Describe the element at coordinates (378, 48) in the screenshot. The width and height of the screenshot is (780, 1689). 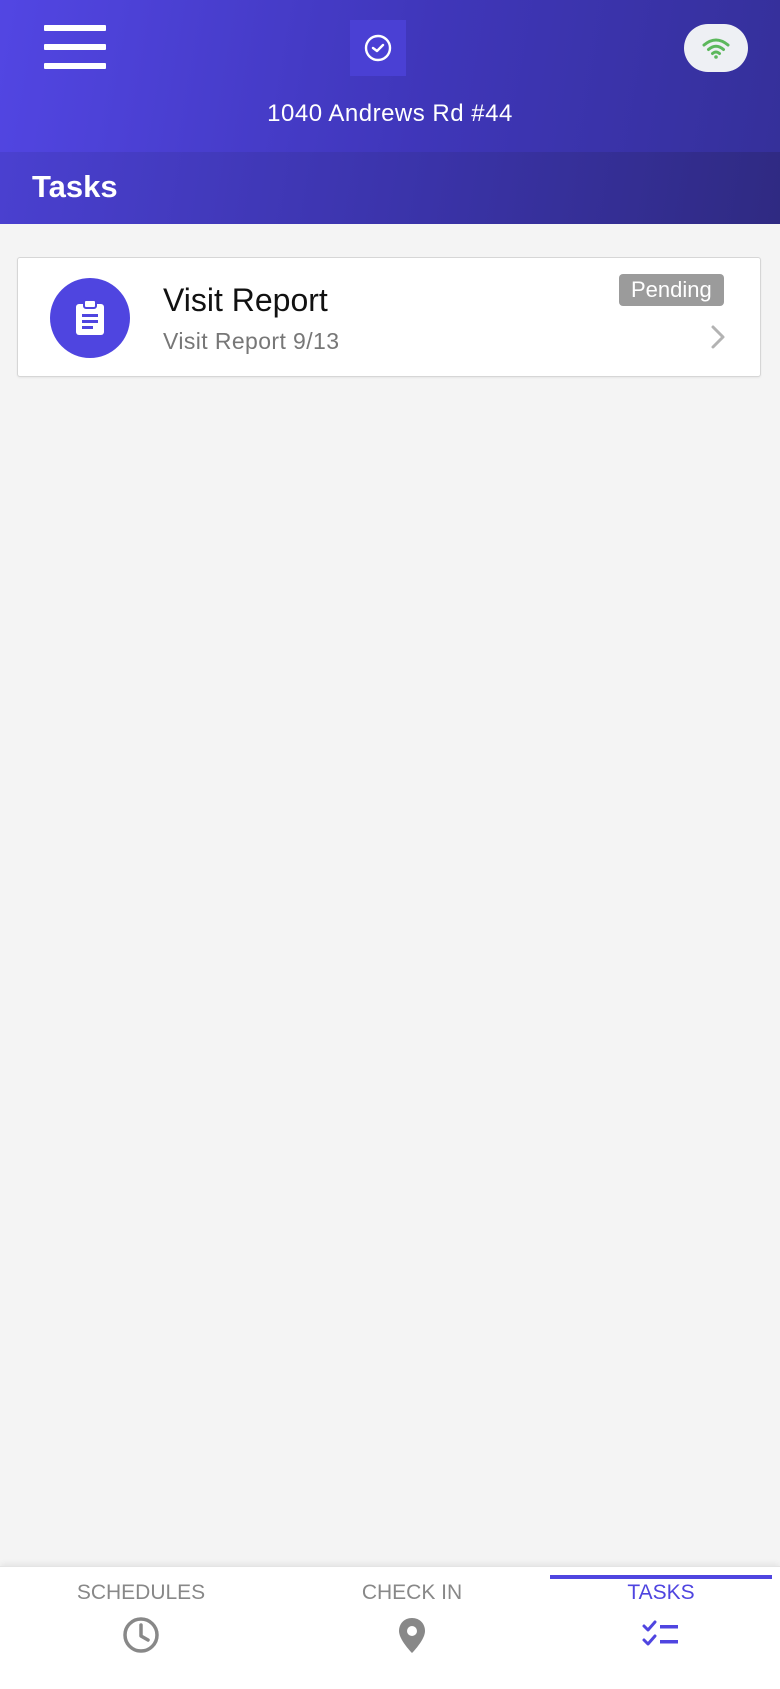
I see `clock-check-icon` at that location.